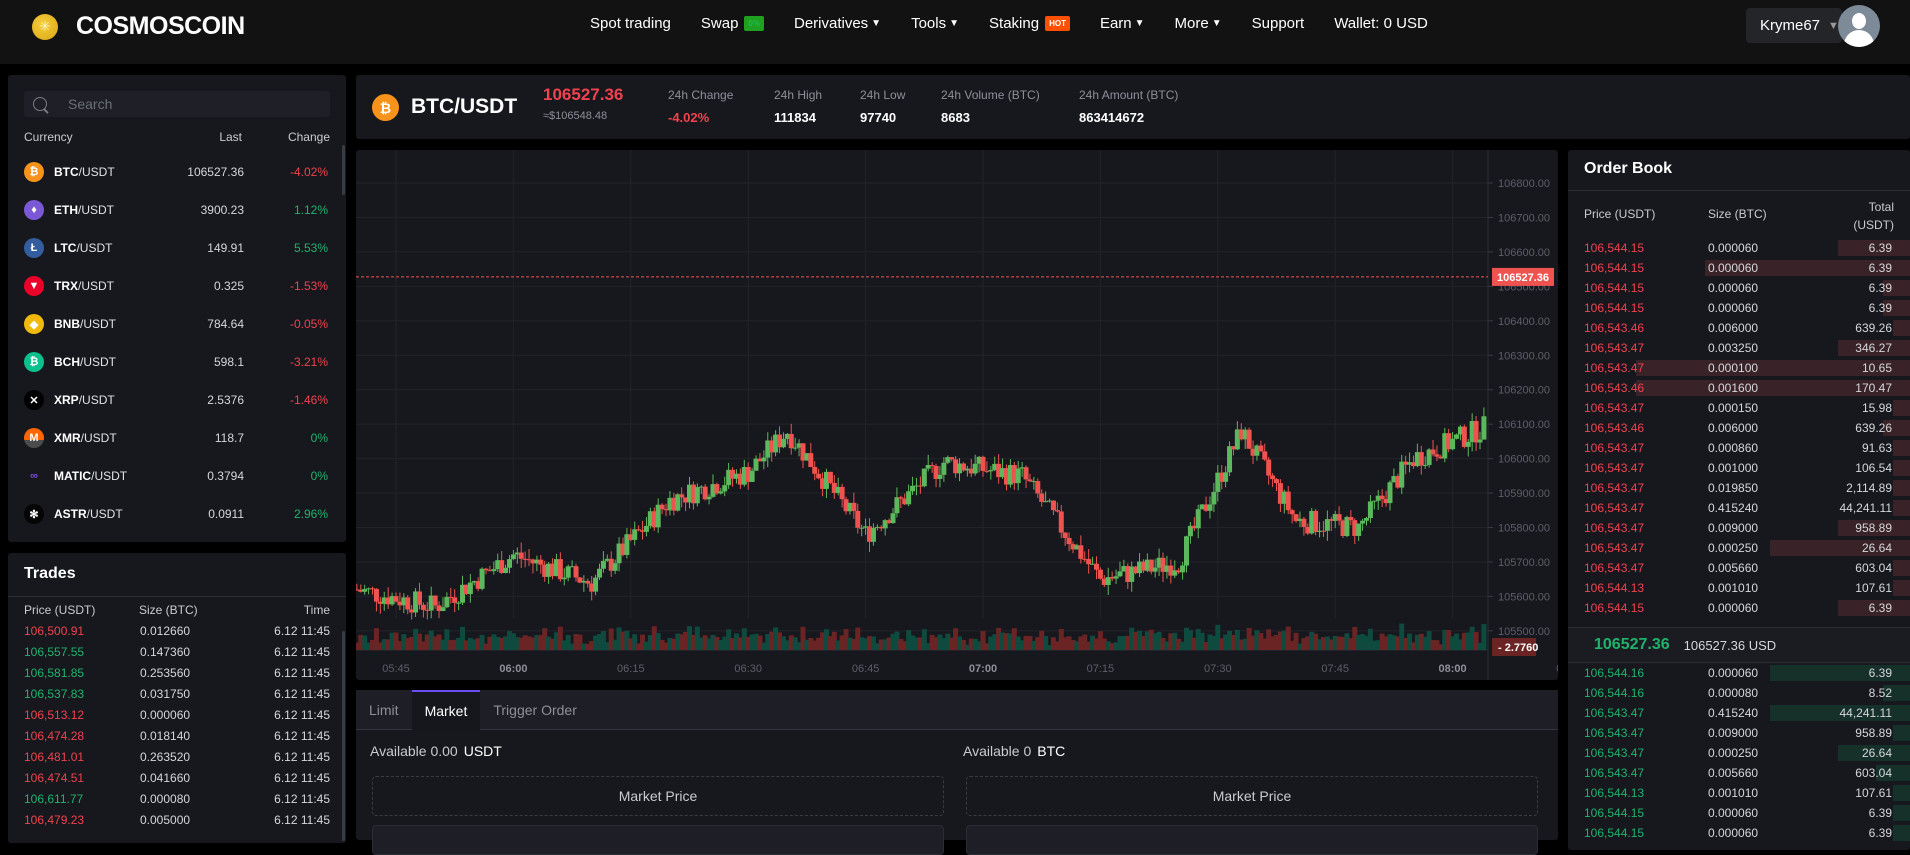  I want to click on buy-amount-input, so click(658, 840).